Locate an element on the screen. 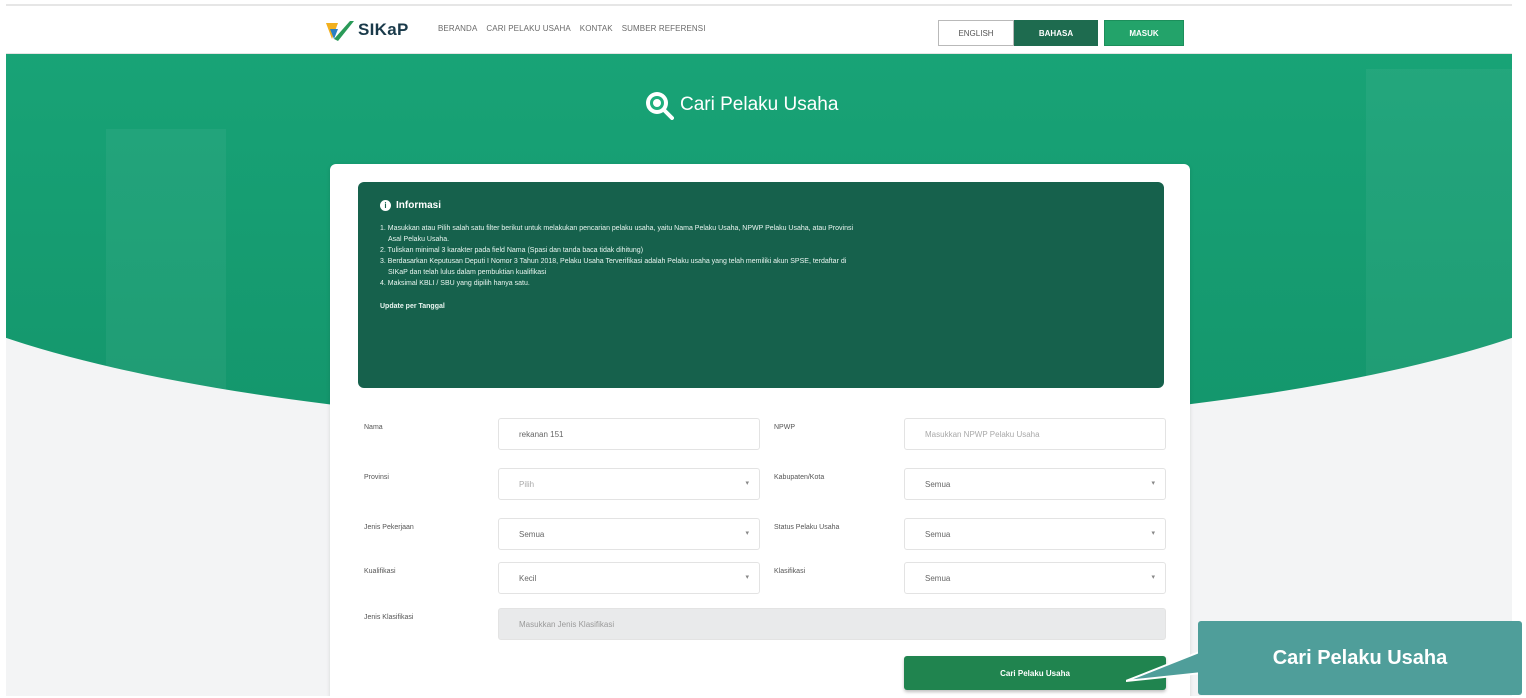  page-title: Cari Pelaku Usaha is located at coordinates (759, 104).